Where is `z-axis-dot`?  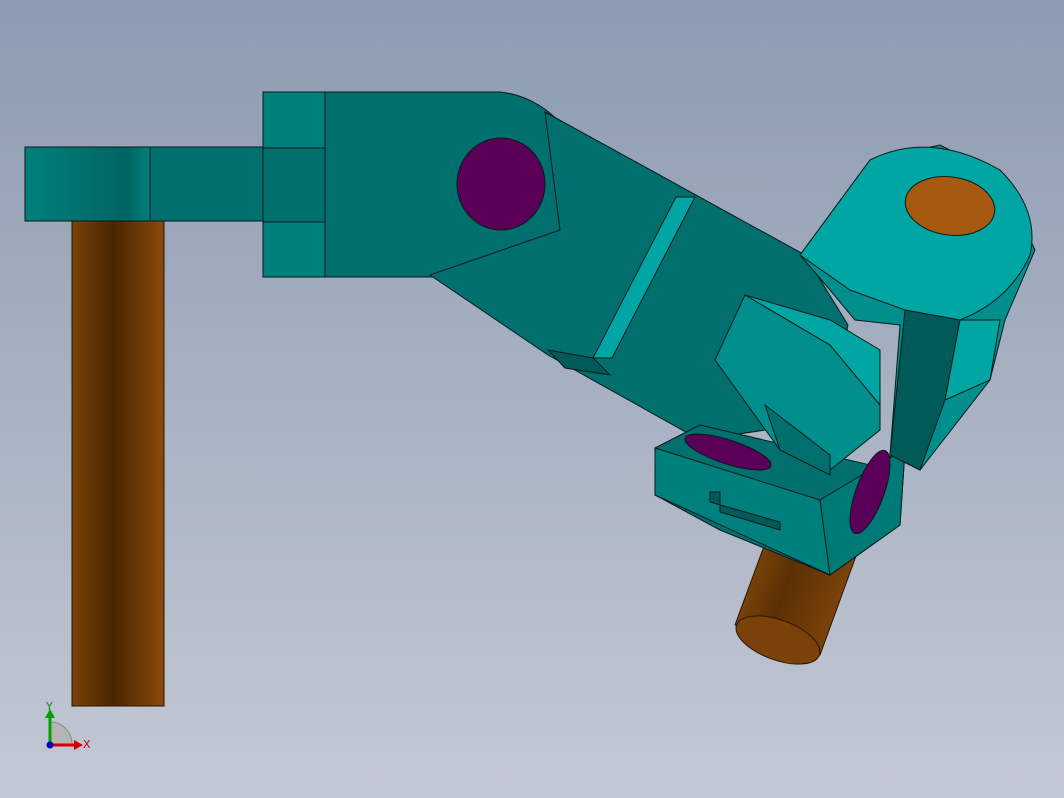 z-axis-dot is located at coordinates (50, 745).